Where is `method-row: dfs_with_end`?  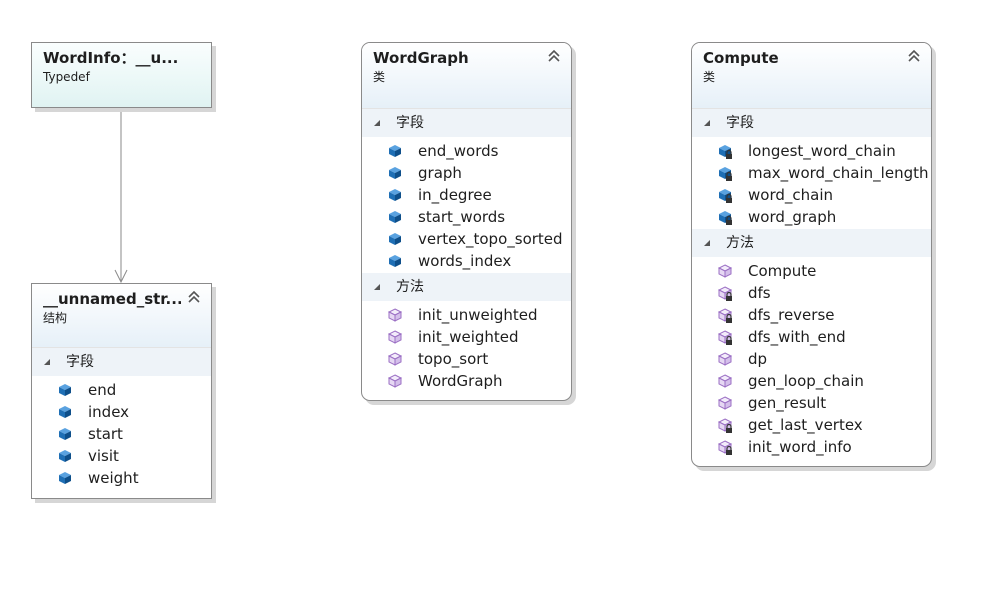
method-row: dfs_with_end is located at coordinates (811, 337).